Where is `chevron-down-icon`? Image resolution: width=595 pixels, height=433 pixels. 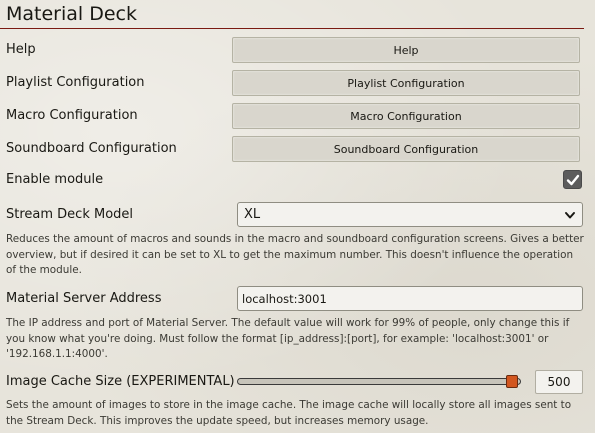 chevron-down-icon is located at coordinates (570, 215).